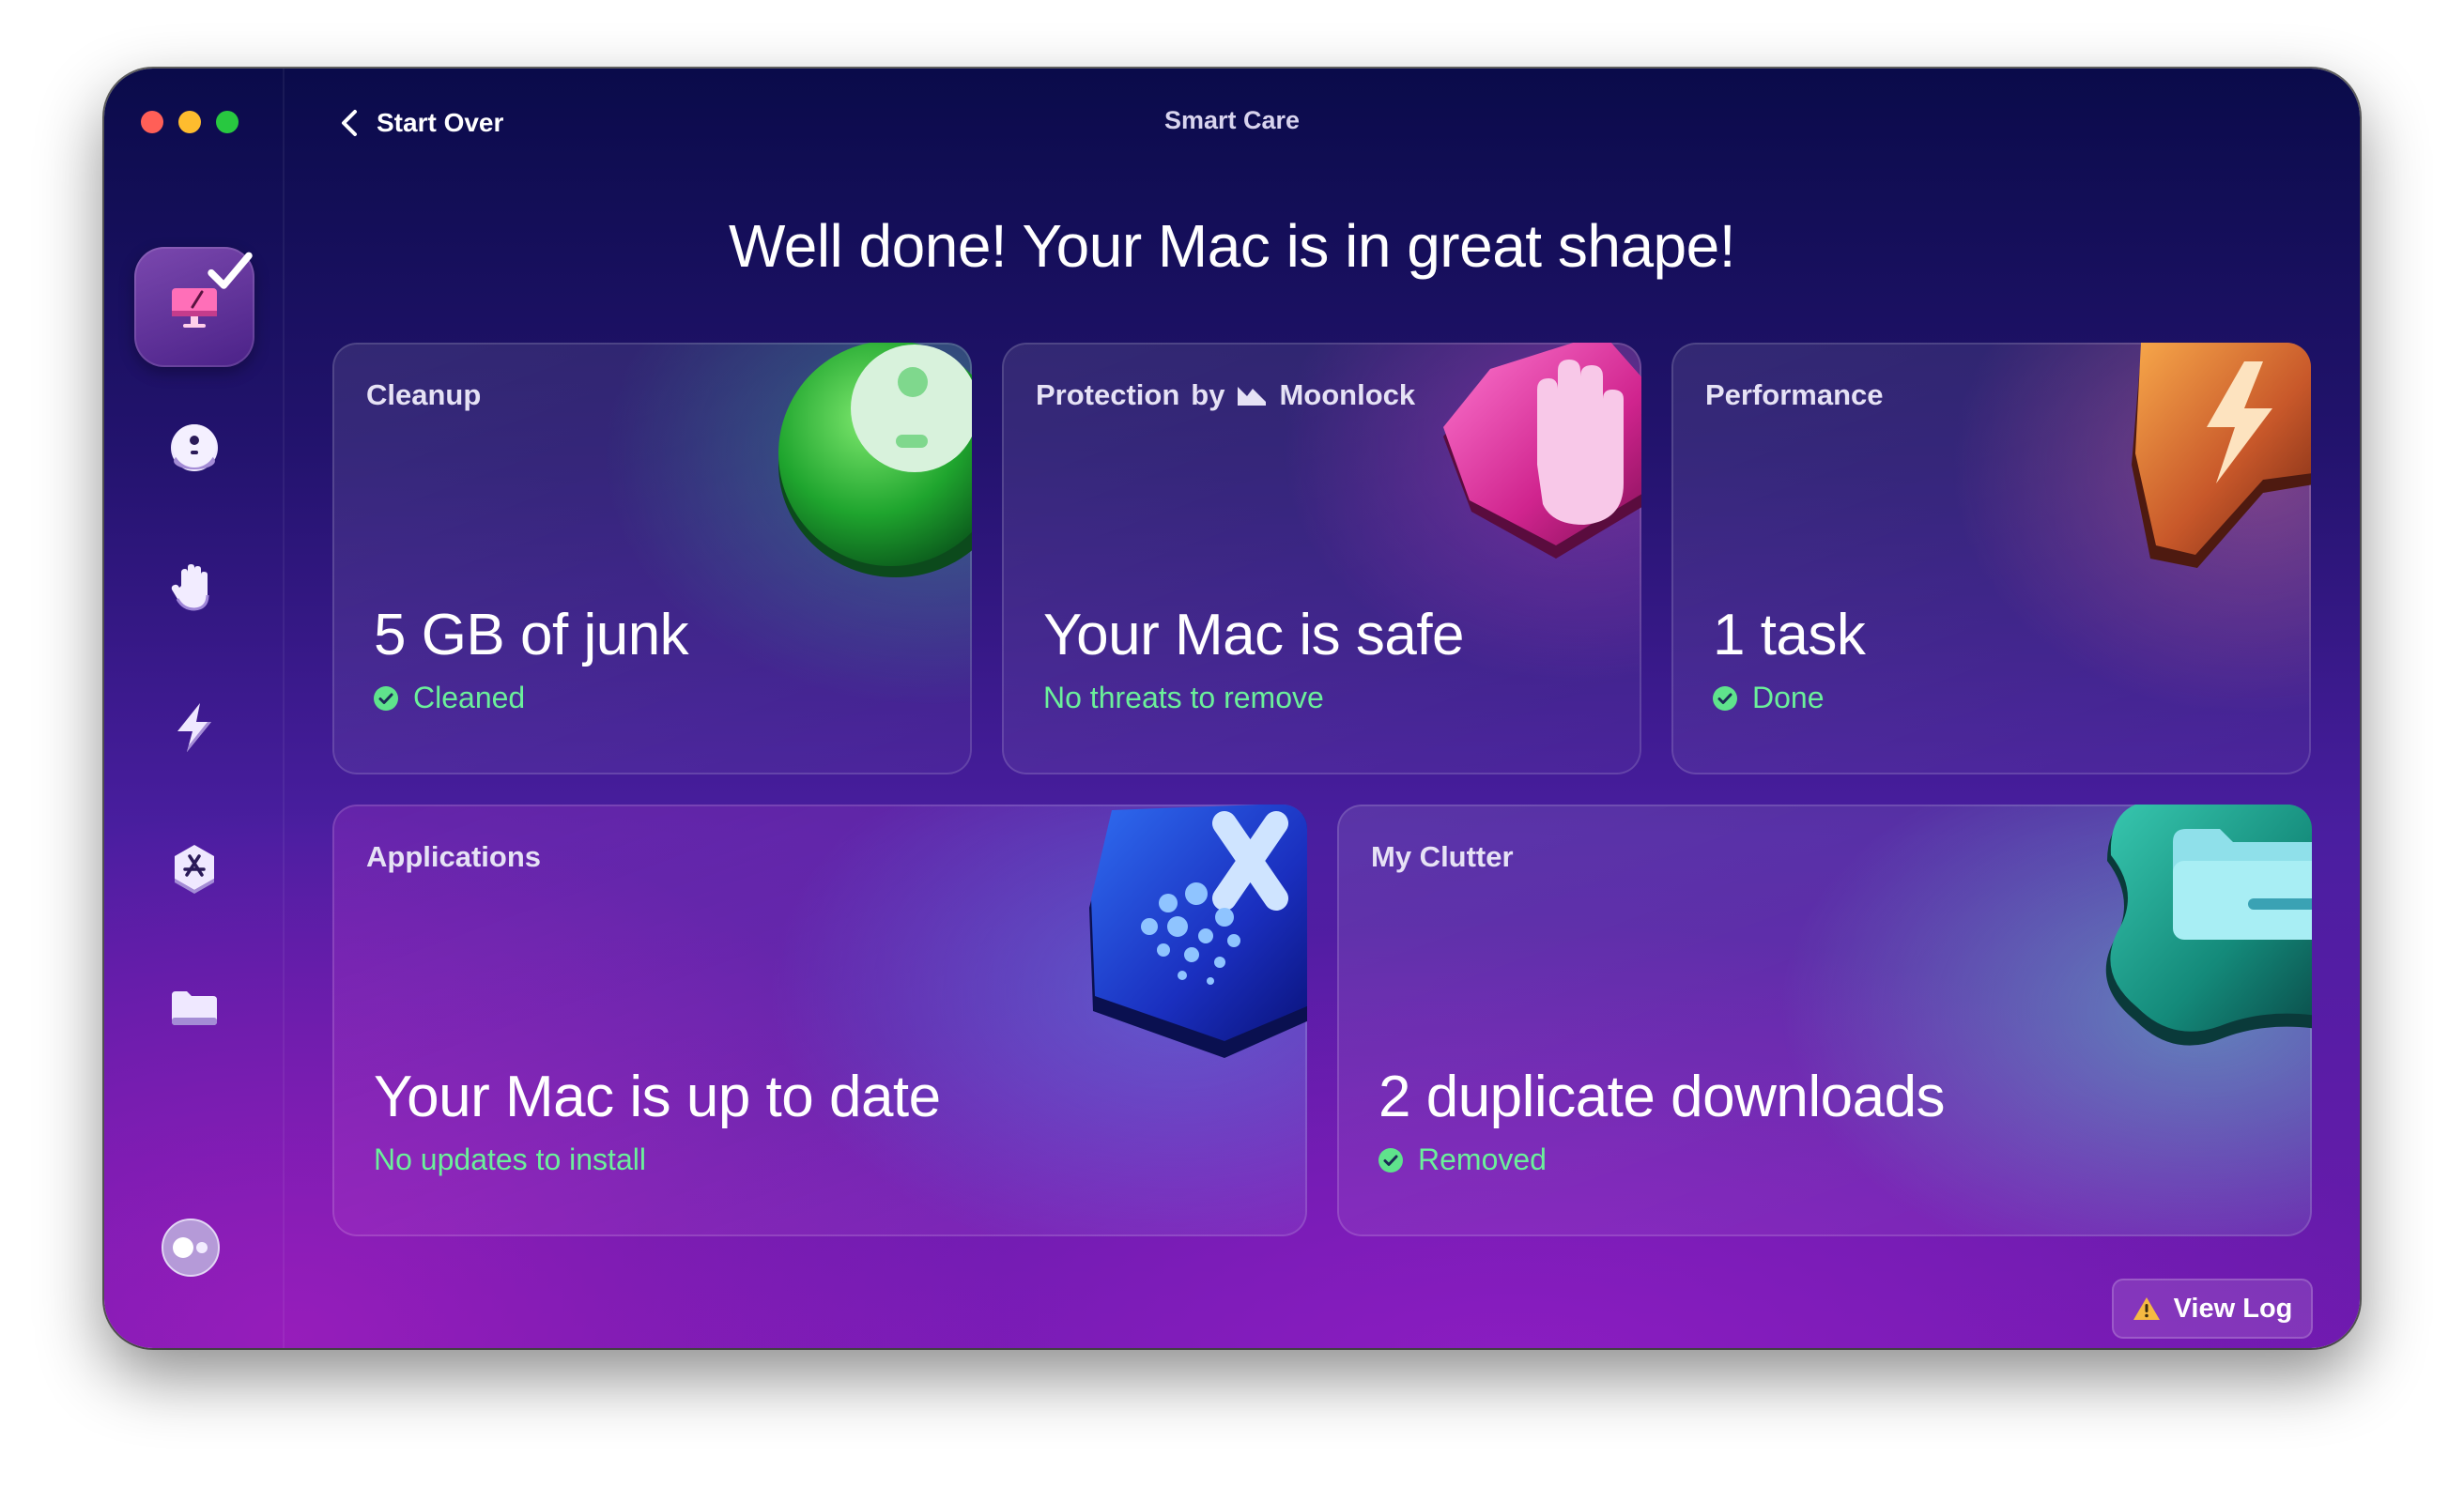 The height and width of the screenshot is (1487, 2464). What do you see at coordinates (1788, 698) in the screenshot?
I see `performance-status-text: Done` at bounding box center [1788, 698].